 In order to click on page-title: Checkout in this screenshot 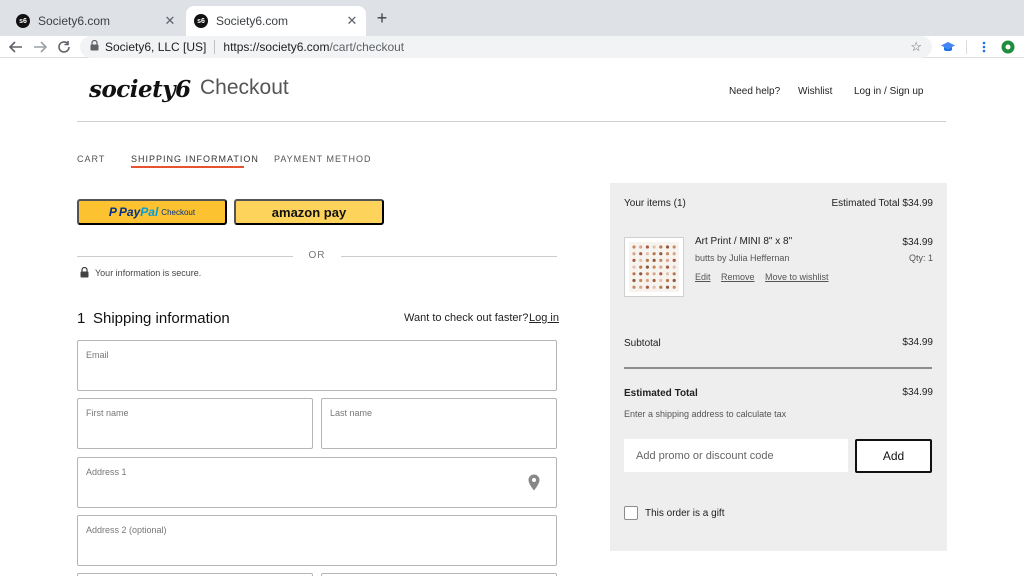, I will do `click(244, 87)`.